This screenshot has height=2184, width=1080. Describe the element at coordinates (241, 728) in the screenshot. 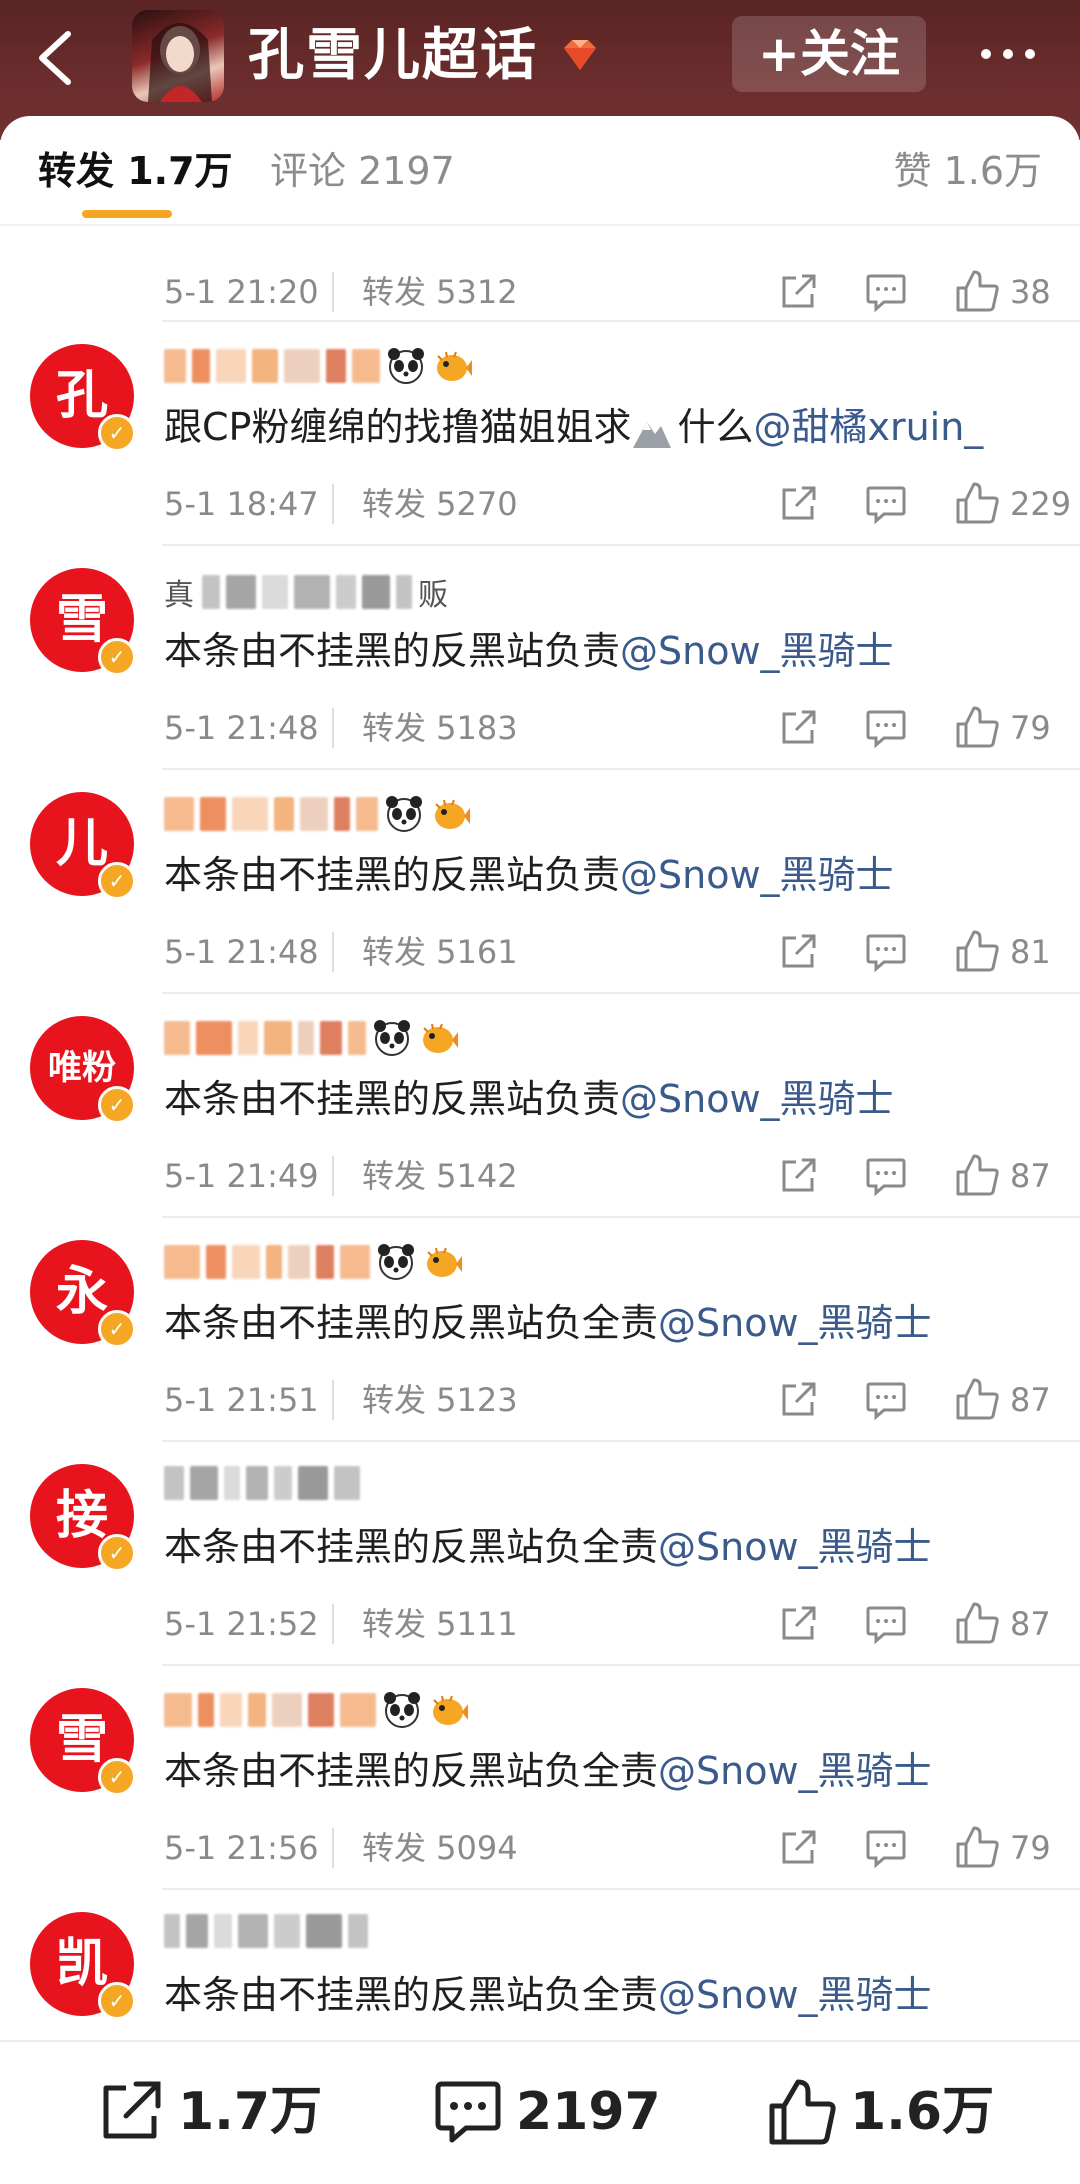

I see `repost-time: 5-1 21:48` at that location.